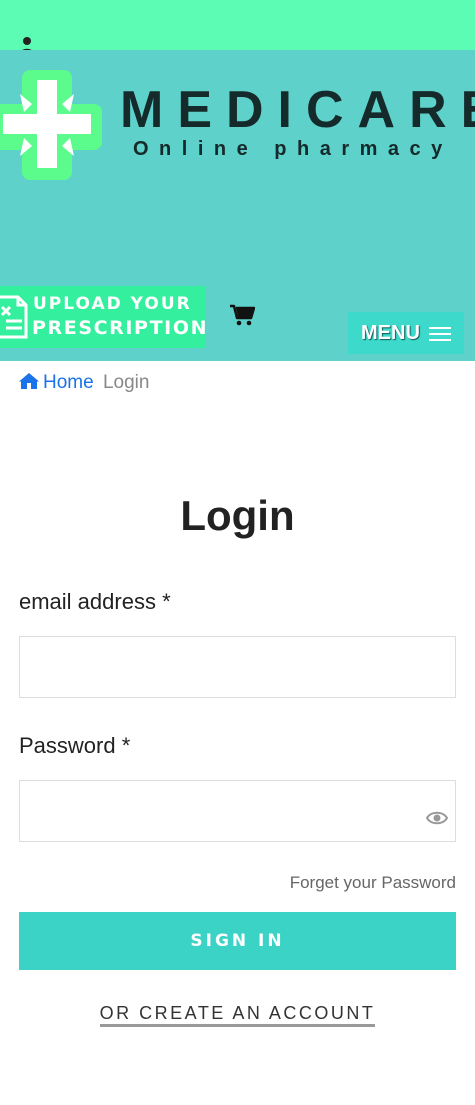 This screenshot has height=1105, width=475. Describe the element at coordinates (237, 667) in the screenshot. I see `email-field` at that location.